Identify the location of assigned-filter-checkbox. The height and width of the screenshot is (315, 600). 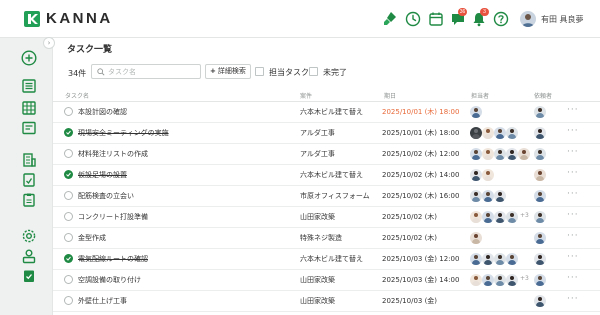
(259, 71).